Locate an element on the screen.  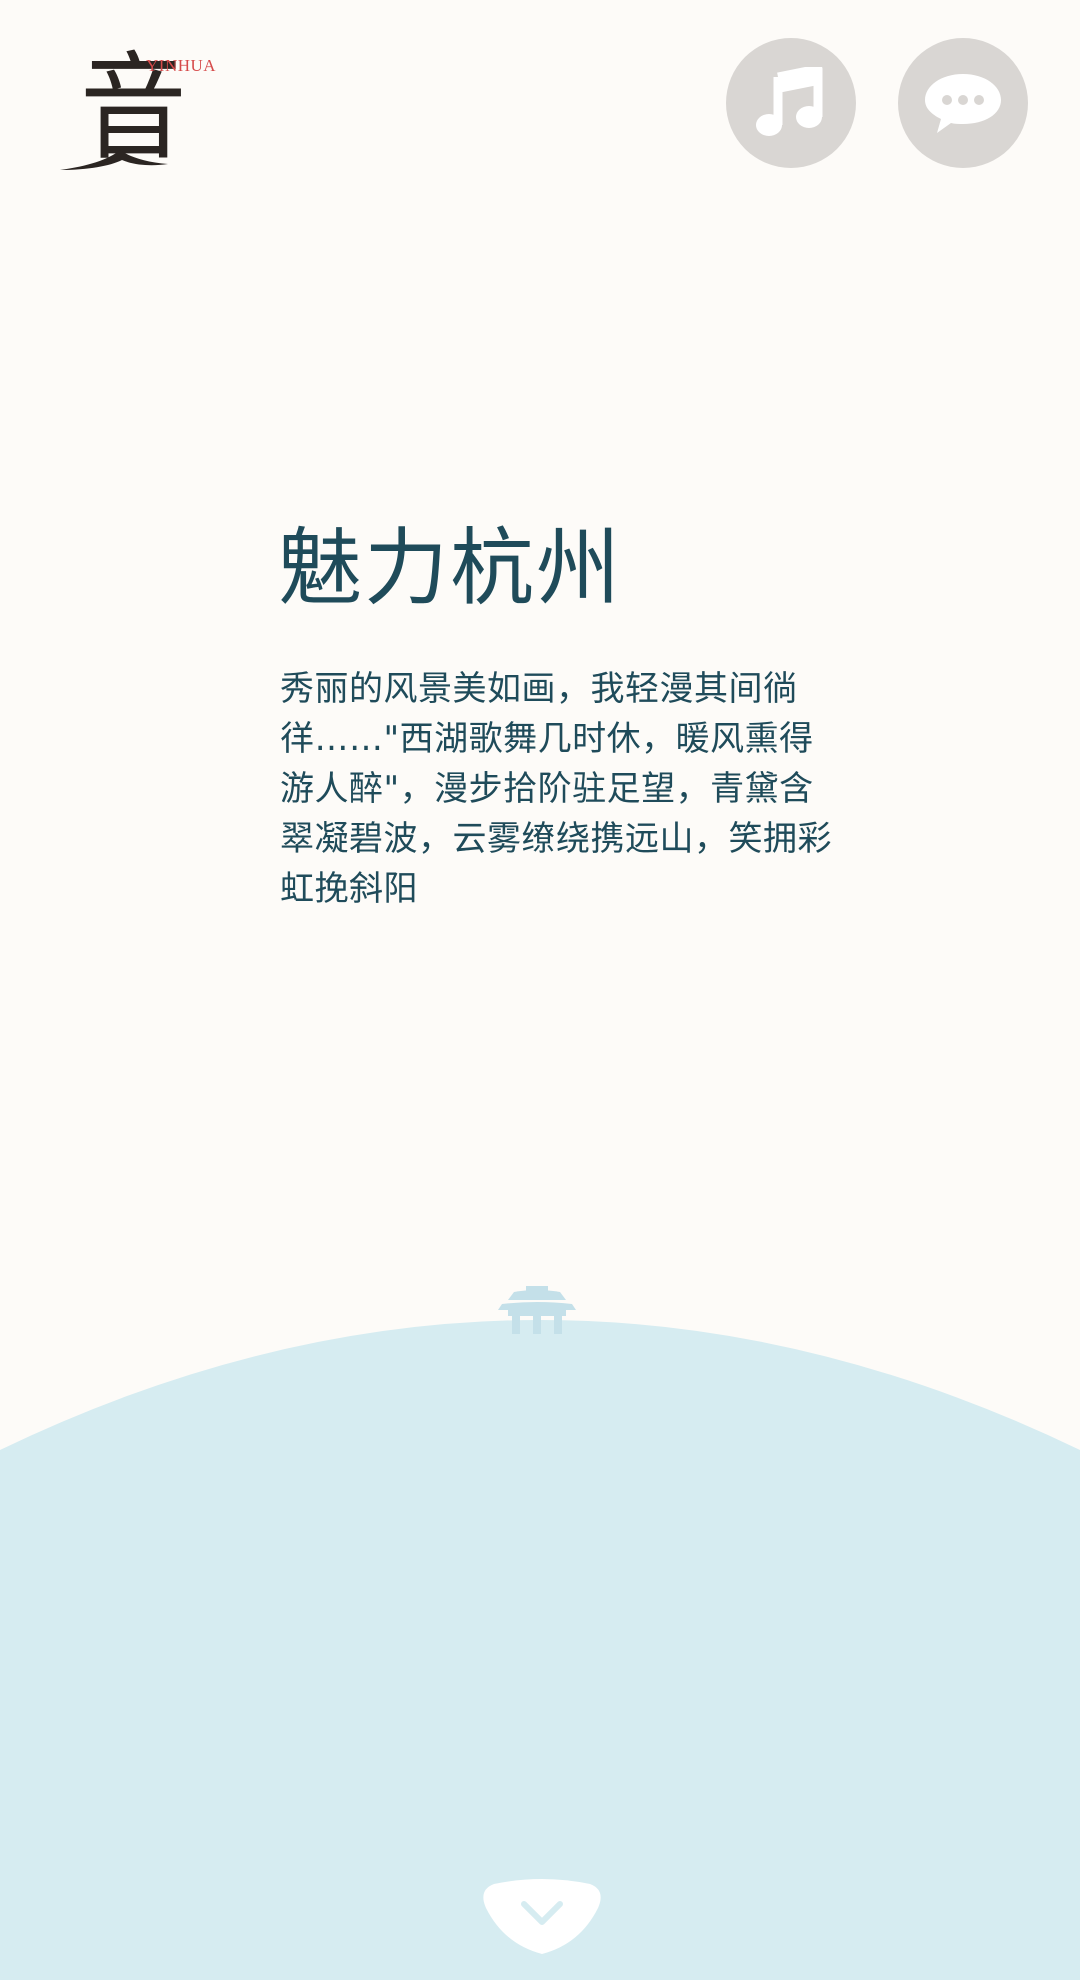
music-toggle-button is located at coordinates (791, 103).